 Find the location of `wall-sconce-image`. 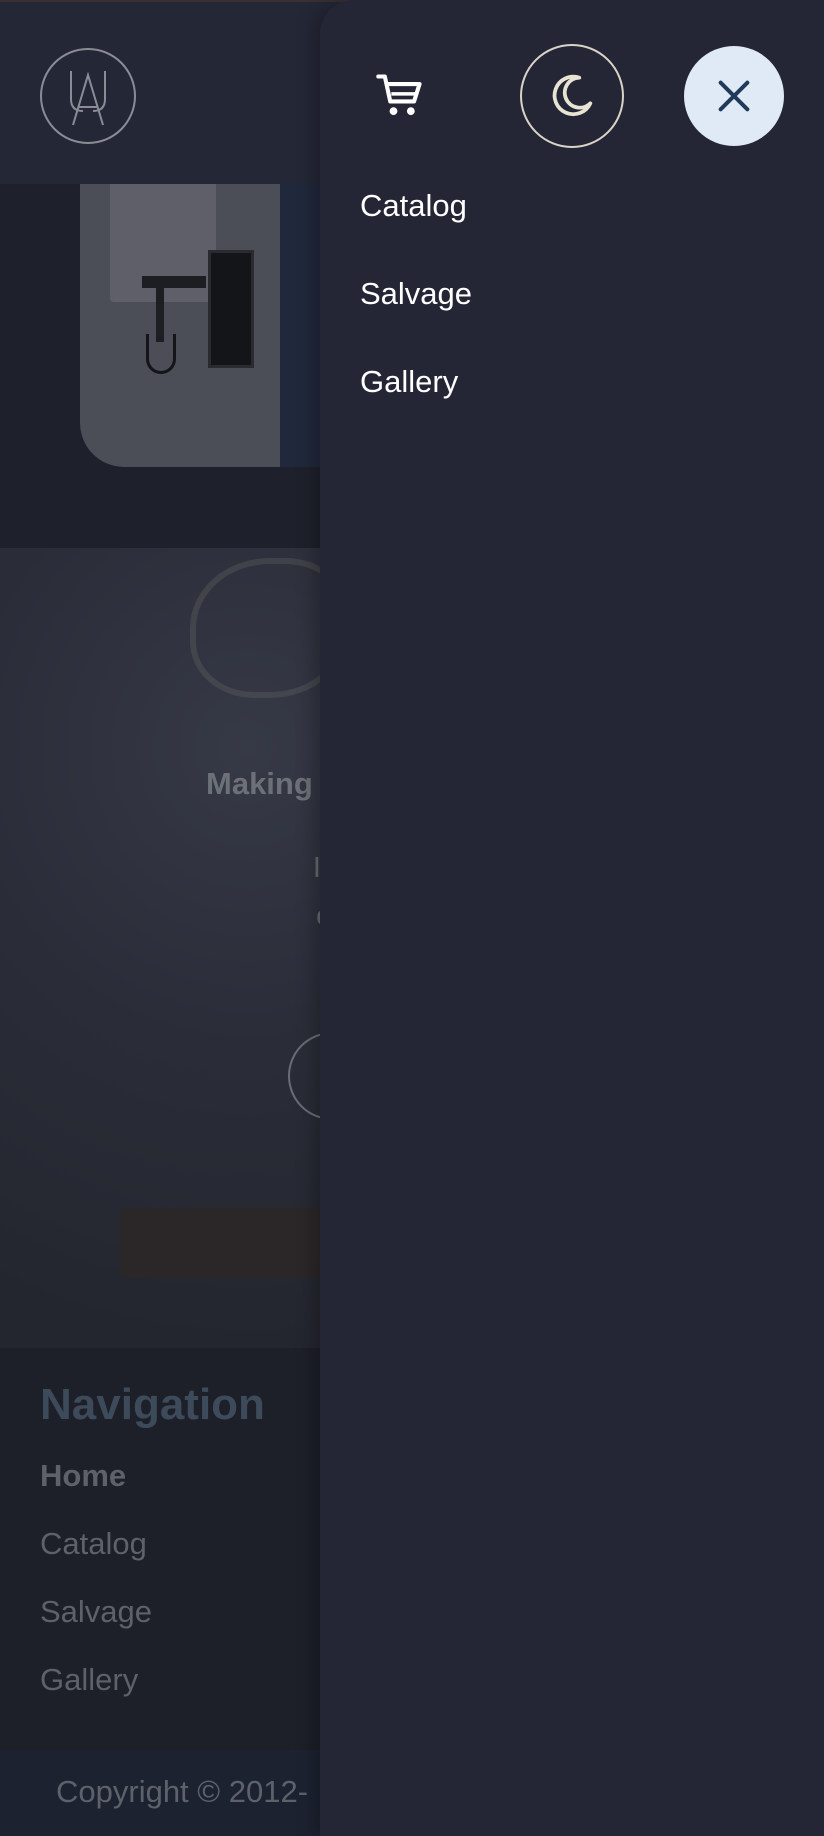

wall-sconce-image is located at coordinates (180, 325).